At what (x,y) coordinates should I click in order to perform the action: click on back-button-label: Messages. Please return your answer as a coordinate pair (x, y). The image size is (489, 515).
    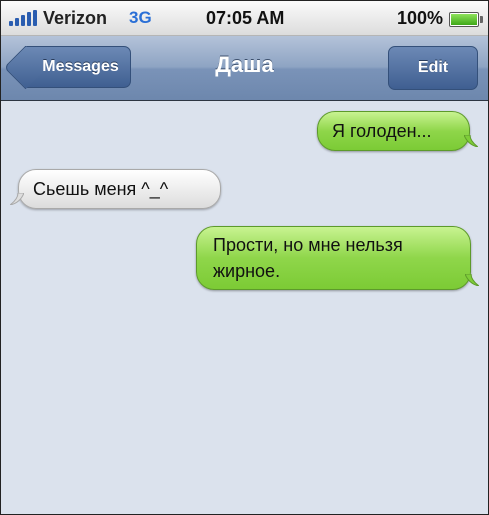
    Looking at the image, I should click on (80, 66).